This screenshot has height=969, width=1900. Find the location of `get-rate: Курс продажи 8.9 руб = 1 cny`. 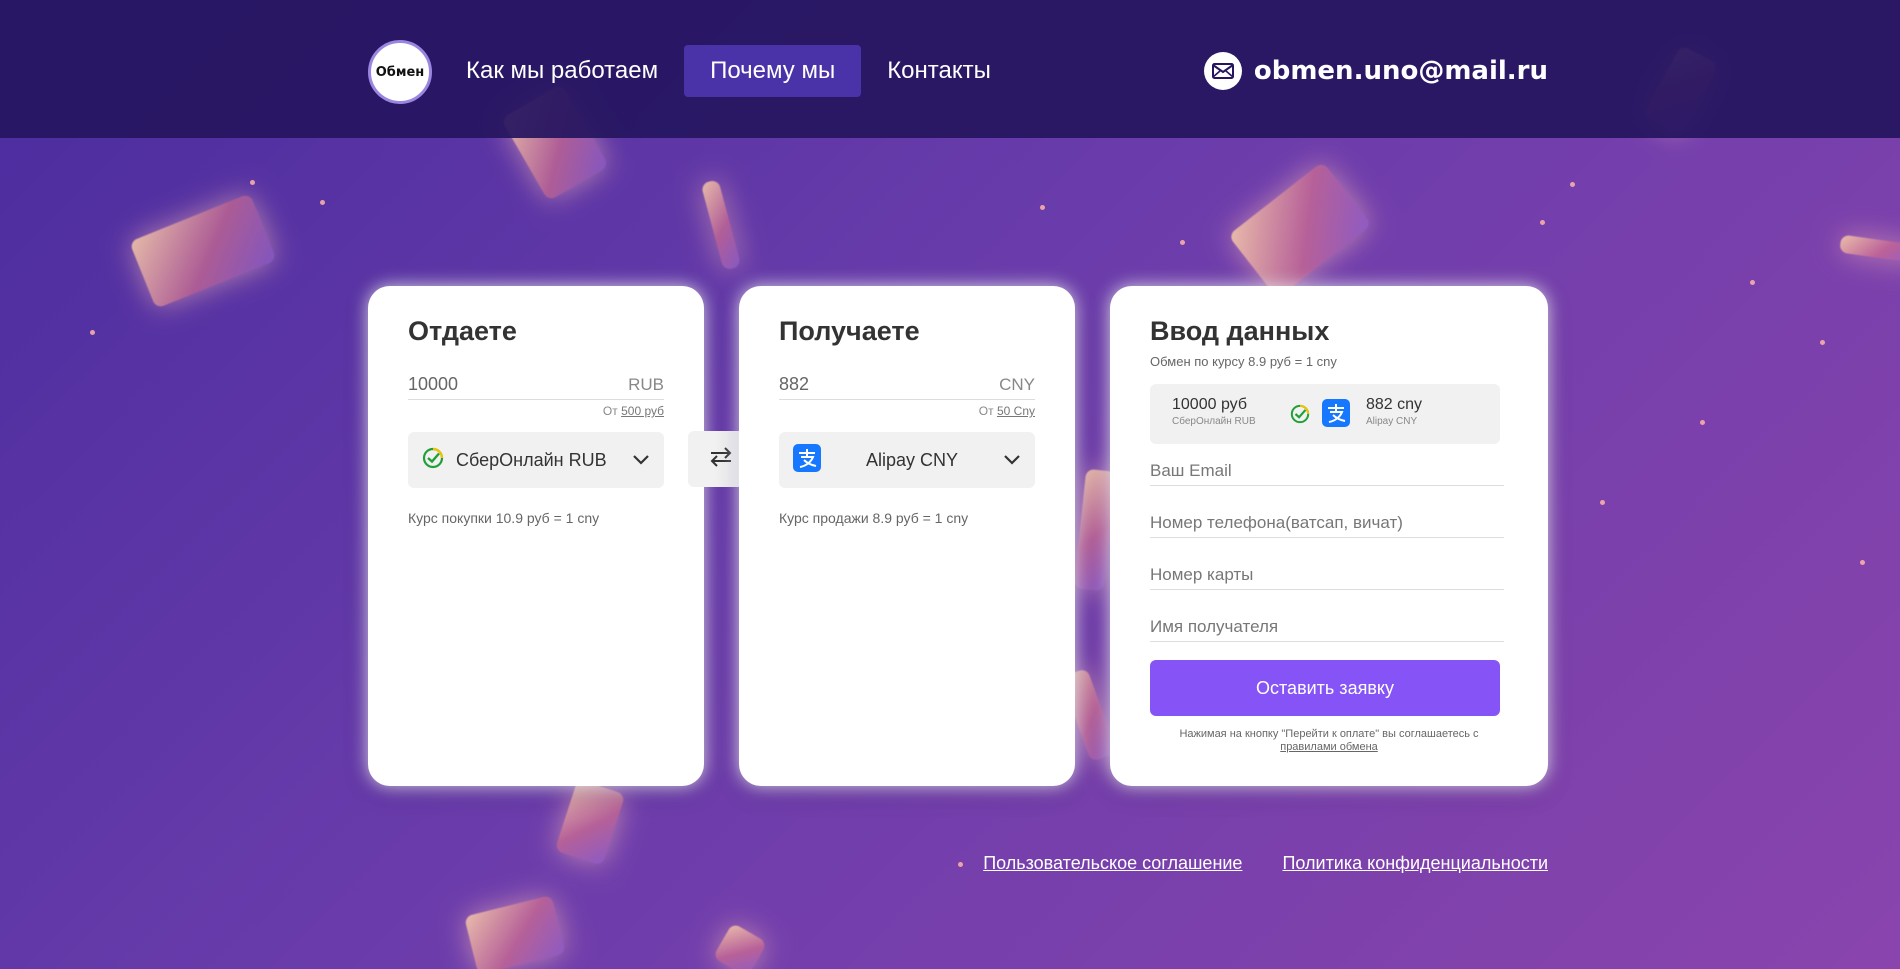

get-rate: Курс продажи 8.9 руб = 1 cny is located at coordinates (874, 518).